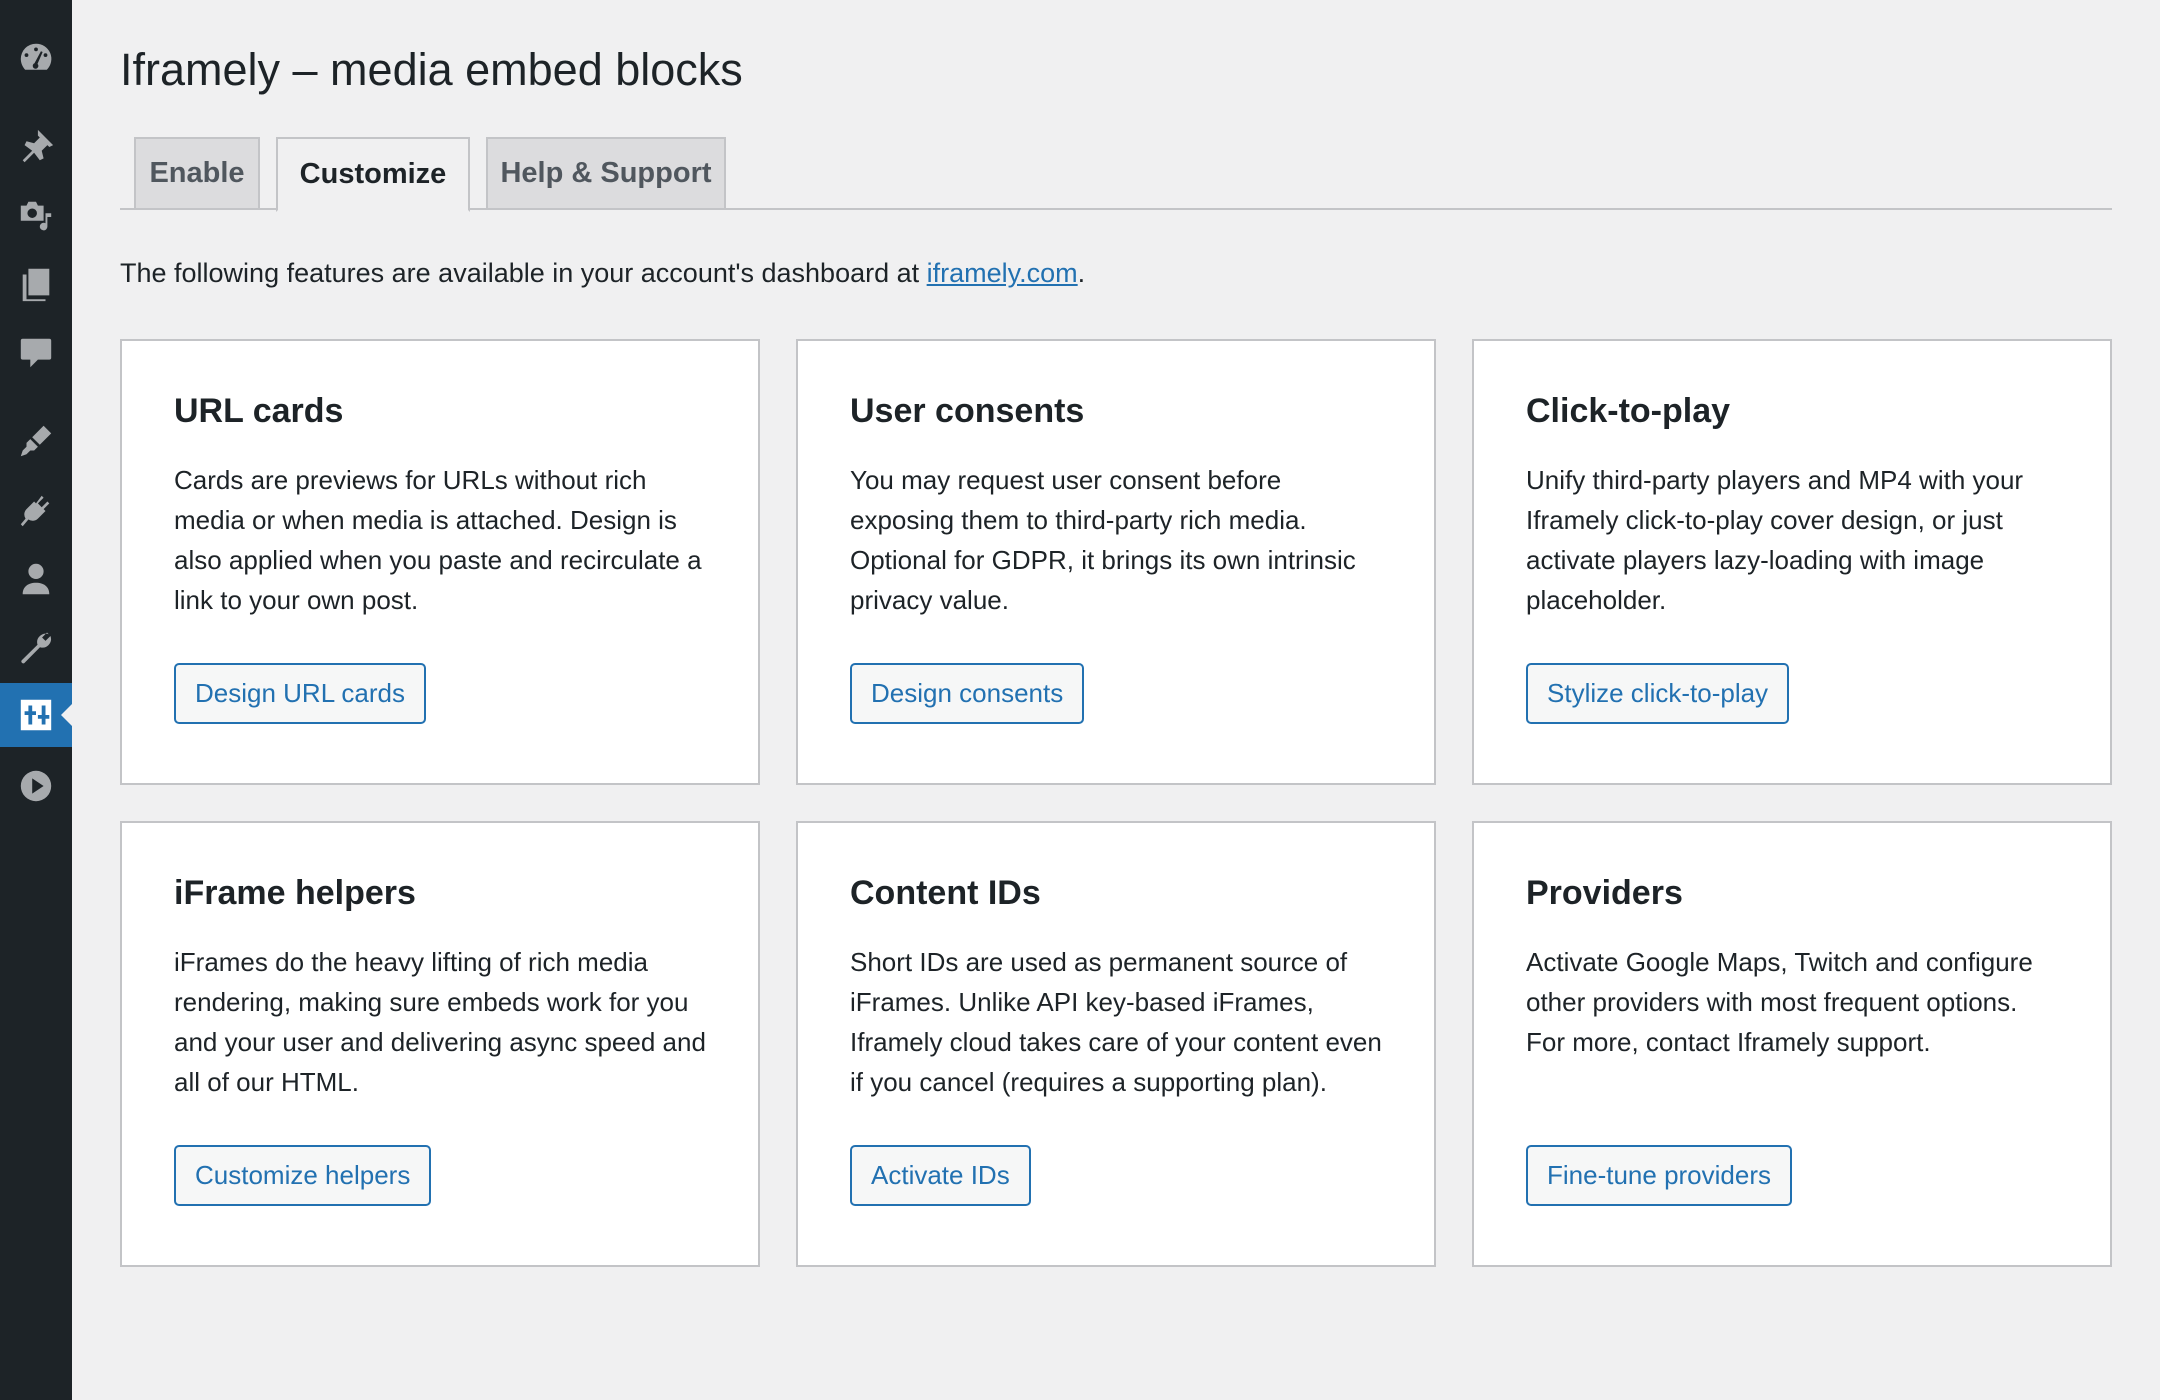 The image size is (2160, 1400). I want to click on tools-icon, so click(36, 647).